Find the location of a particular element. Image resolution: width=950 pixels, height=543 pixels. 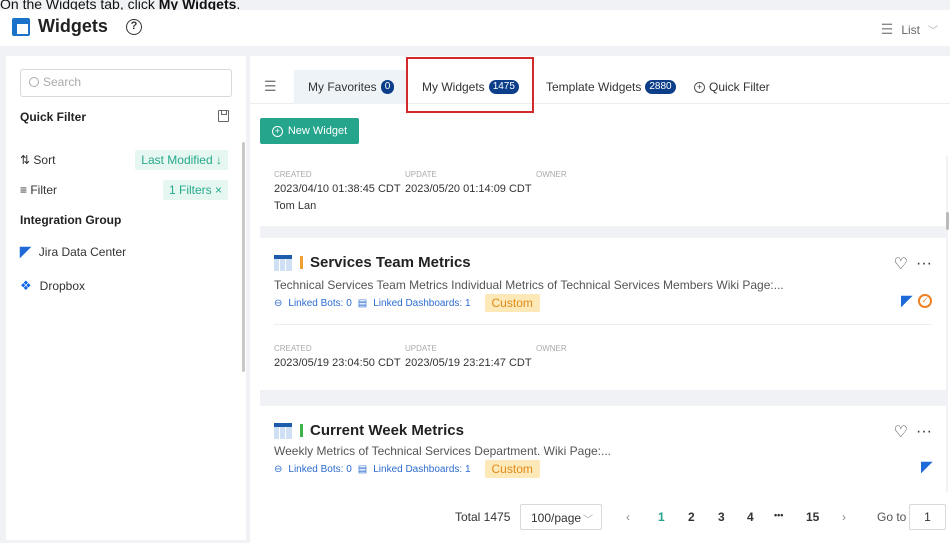

page-size-select: 100/page ﹀ is located at coordinates (561, 517).